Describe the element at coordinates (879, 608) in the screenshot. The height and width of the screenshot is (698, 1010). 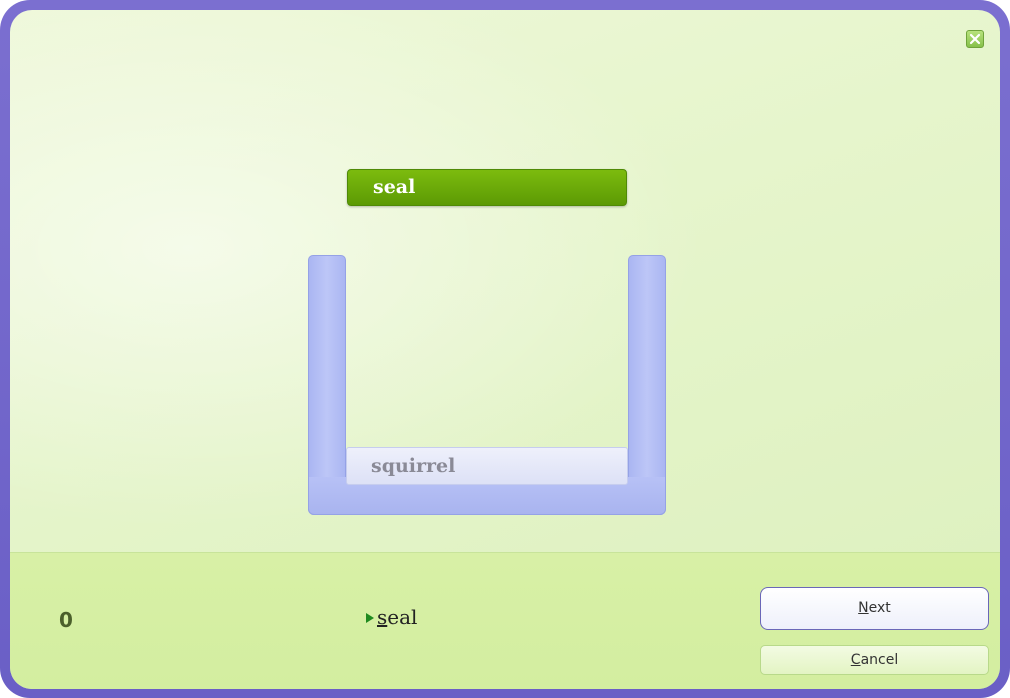
I see `next-button-label: ext` at that location.